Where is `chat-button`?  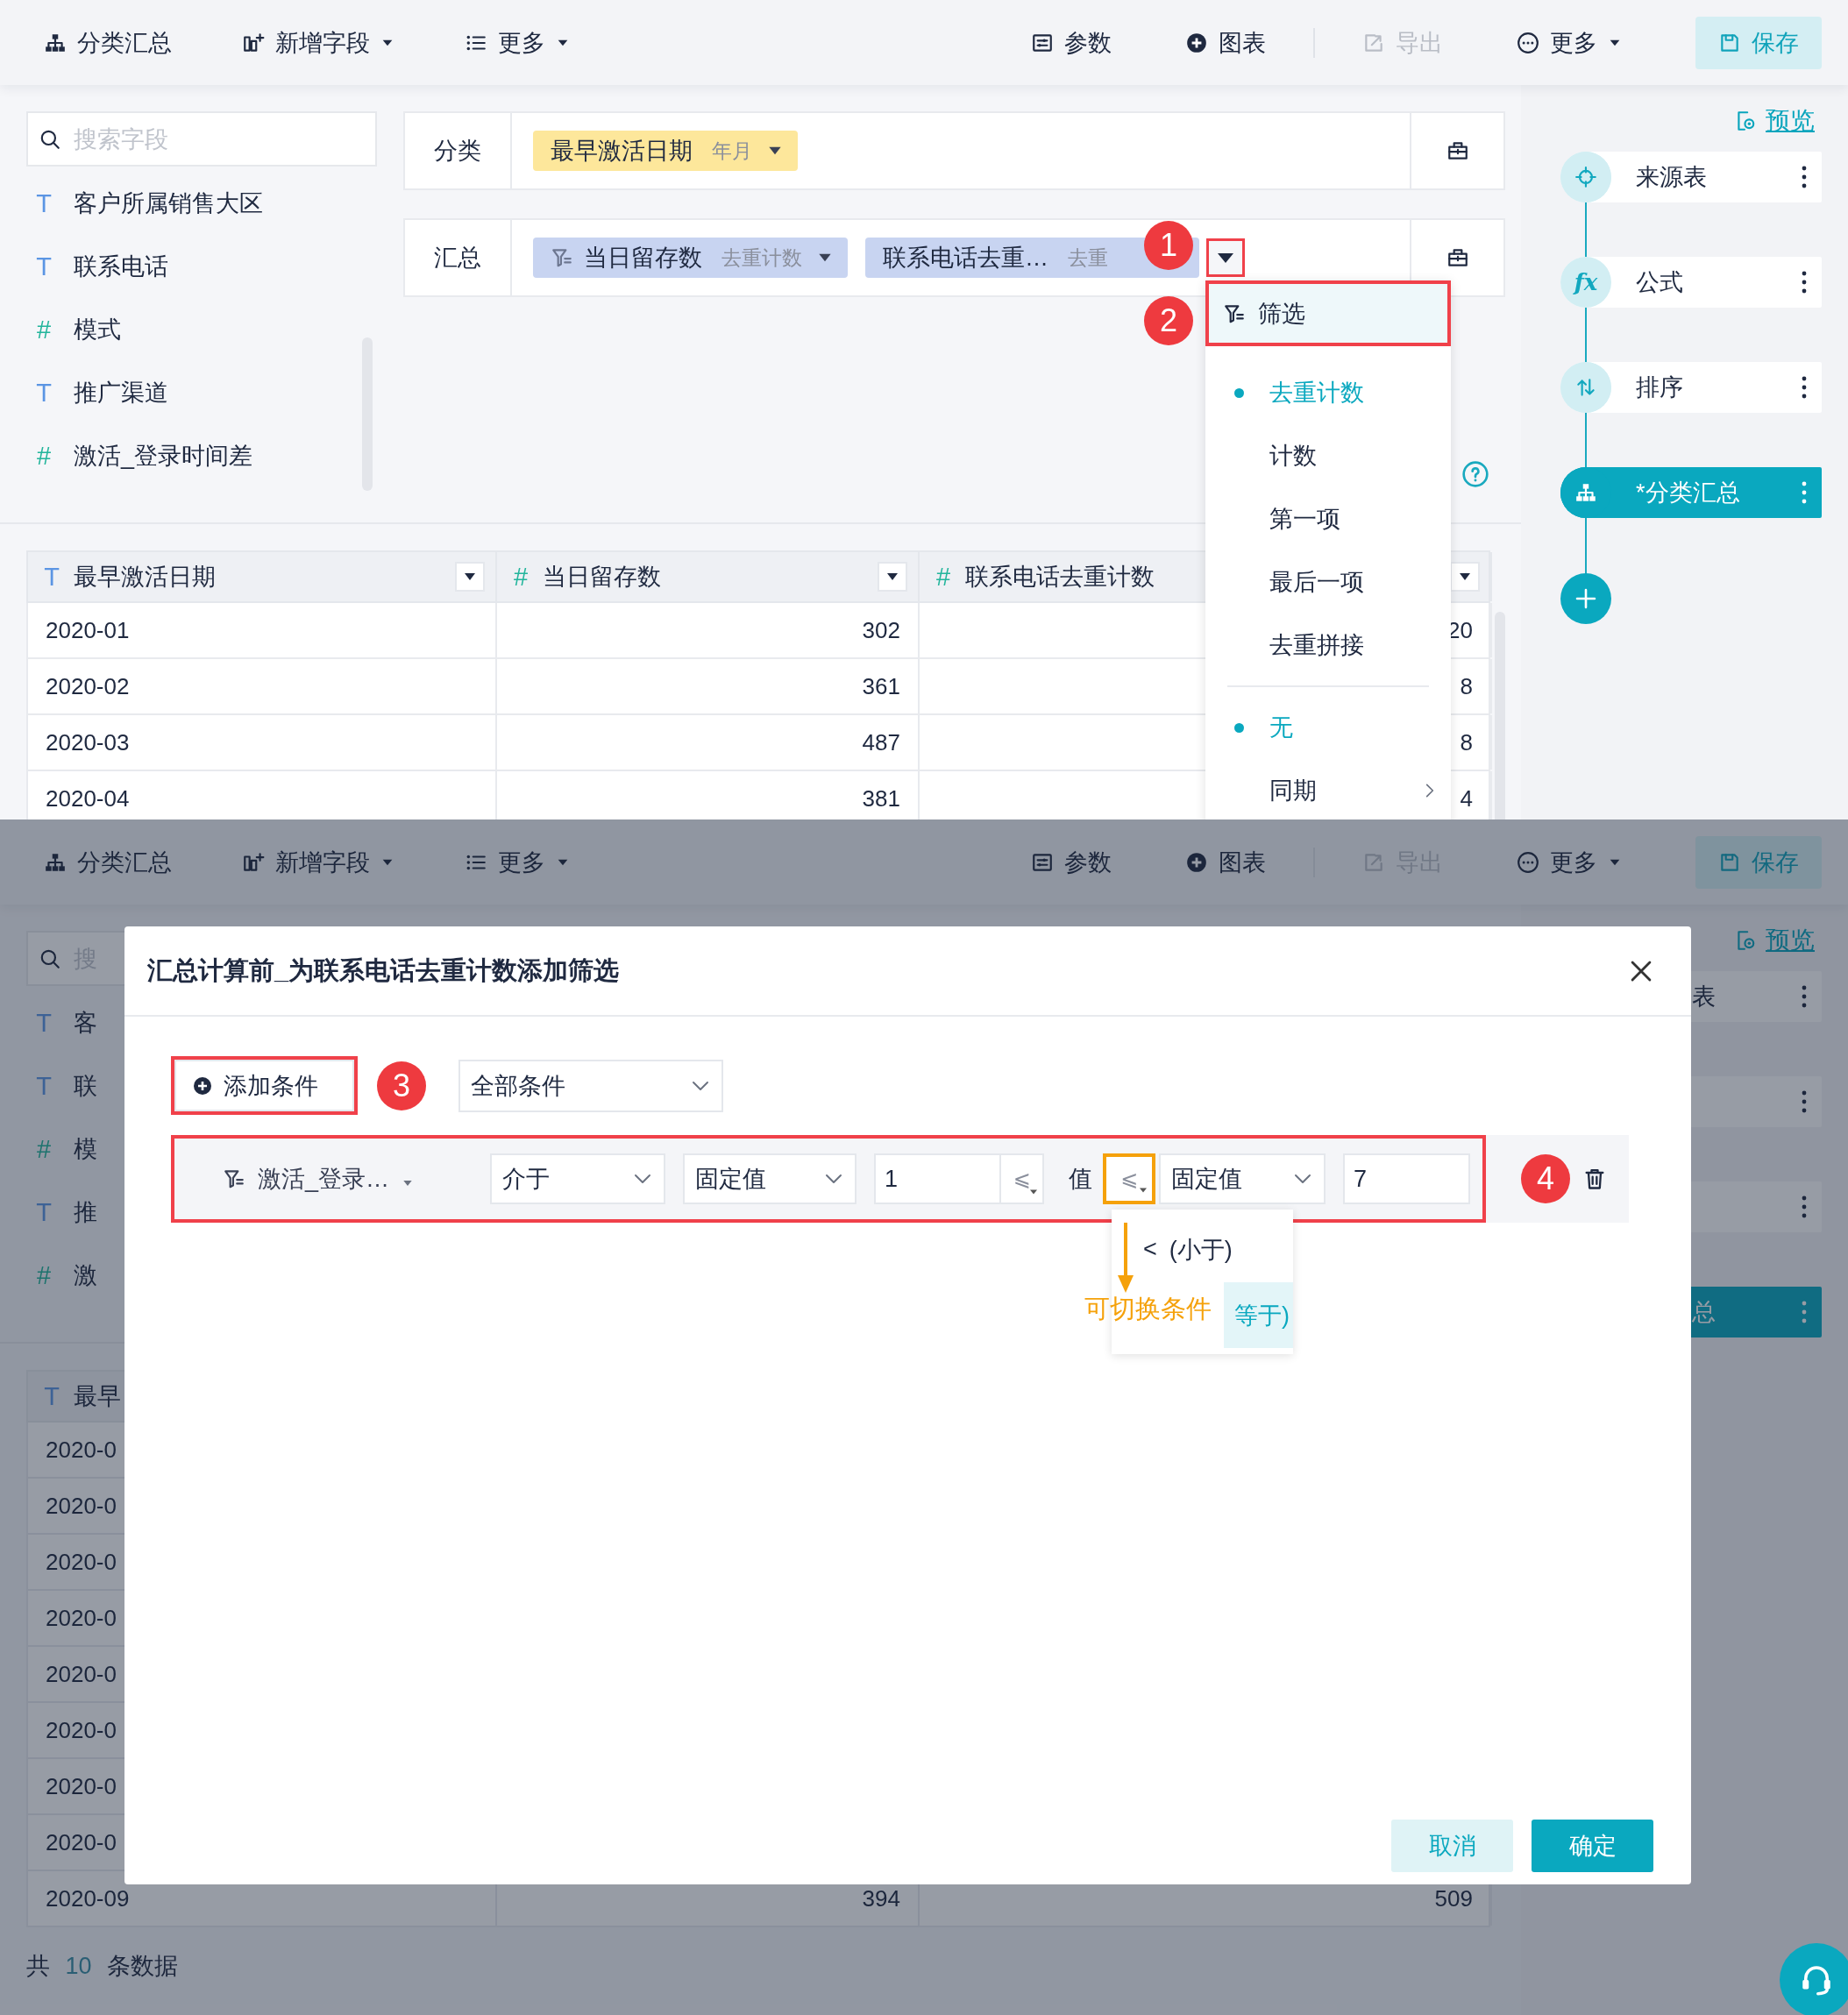 chat-button is located at coordinates (1814, 1979).